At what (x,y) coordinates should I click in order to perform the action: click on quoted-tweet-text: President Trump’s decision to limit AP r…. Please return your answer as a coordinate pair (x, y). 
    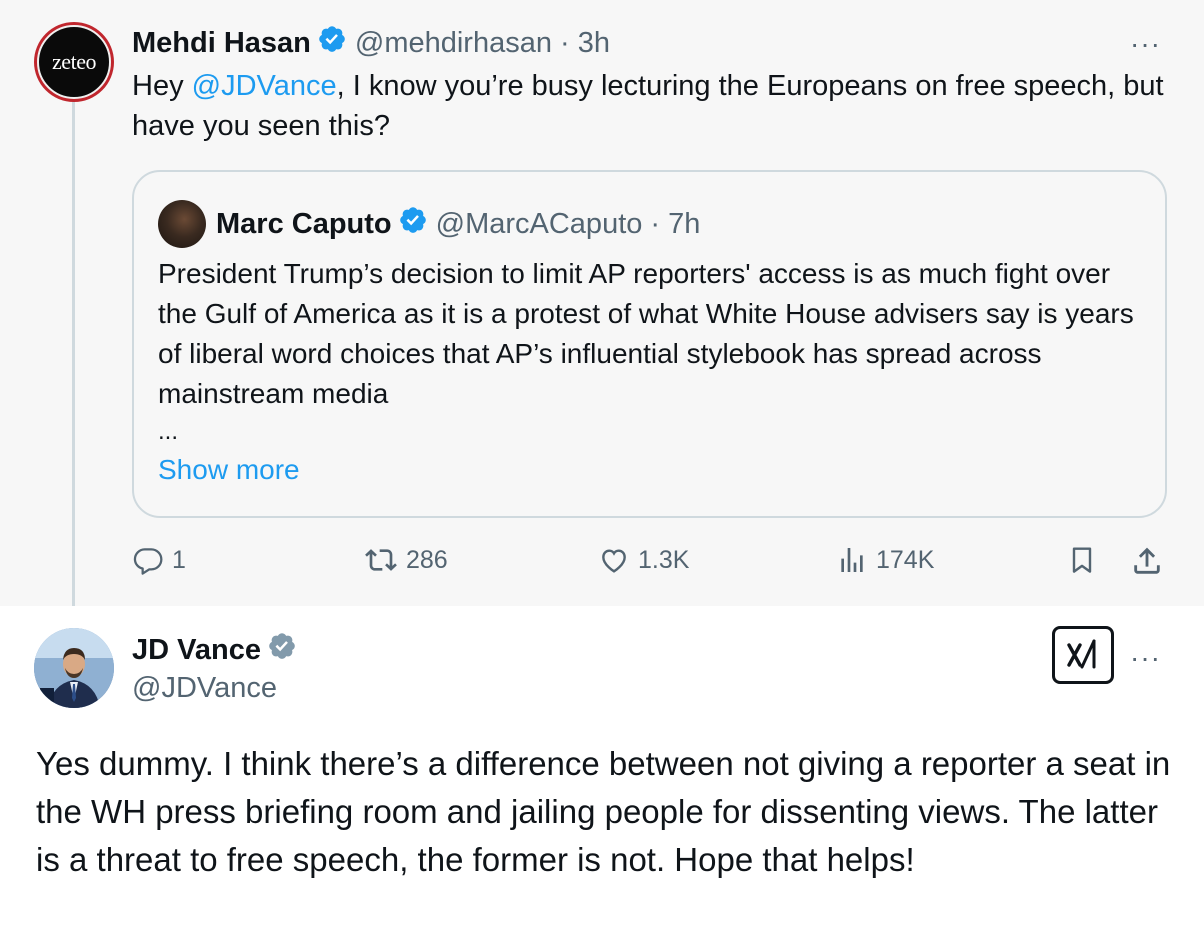
    Looking at the image, I should click on (646, 333).